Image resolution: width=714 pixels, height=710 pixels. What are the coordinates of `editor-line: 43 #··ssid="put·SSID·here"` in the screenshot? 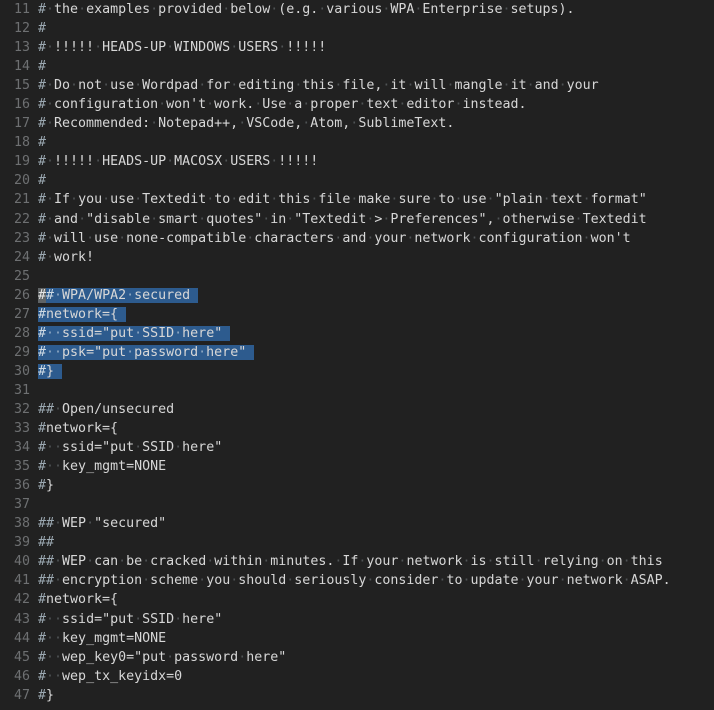 It's located at (357, 619).